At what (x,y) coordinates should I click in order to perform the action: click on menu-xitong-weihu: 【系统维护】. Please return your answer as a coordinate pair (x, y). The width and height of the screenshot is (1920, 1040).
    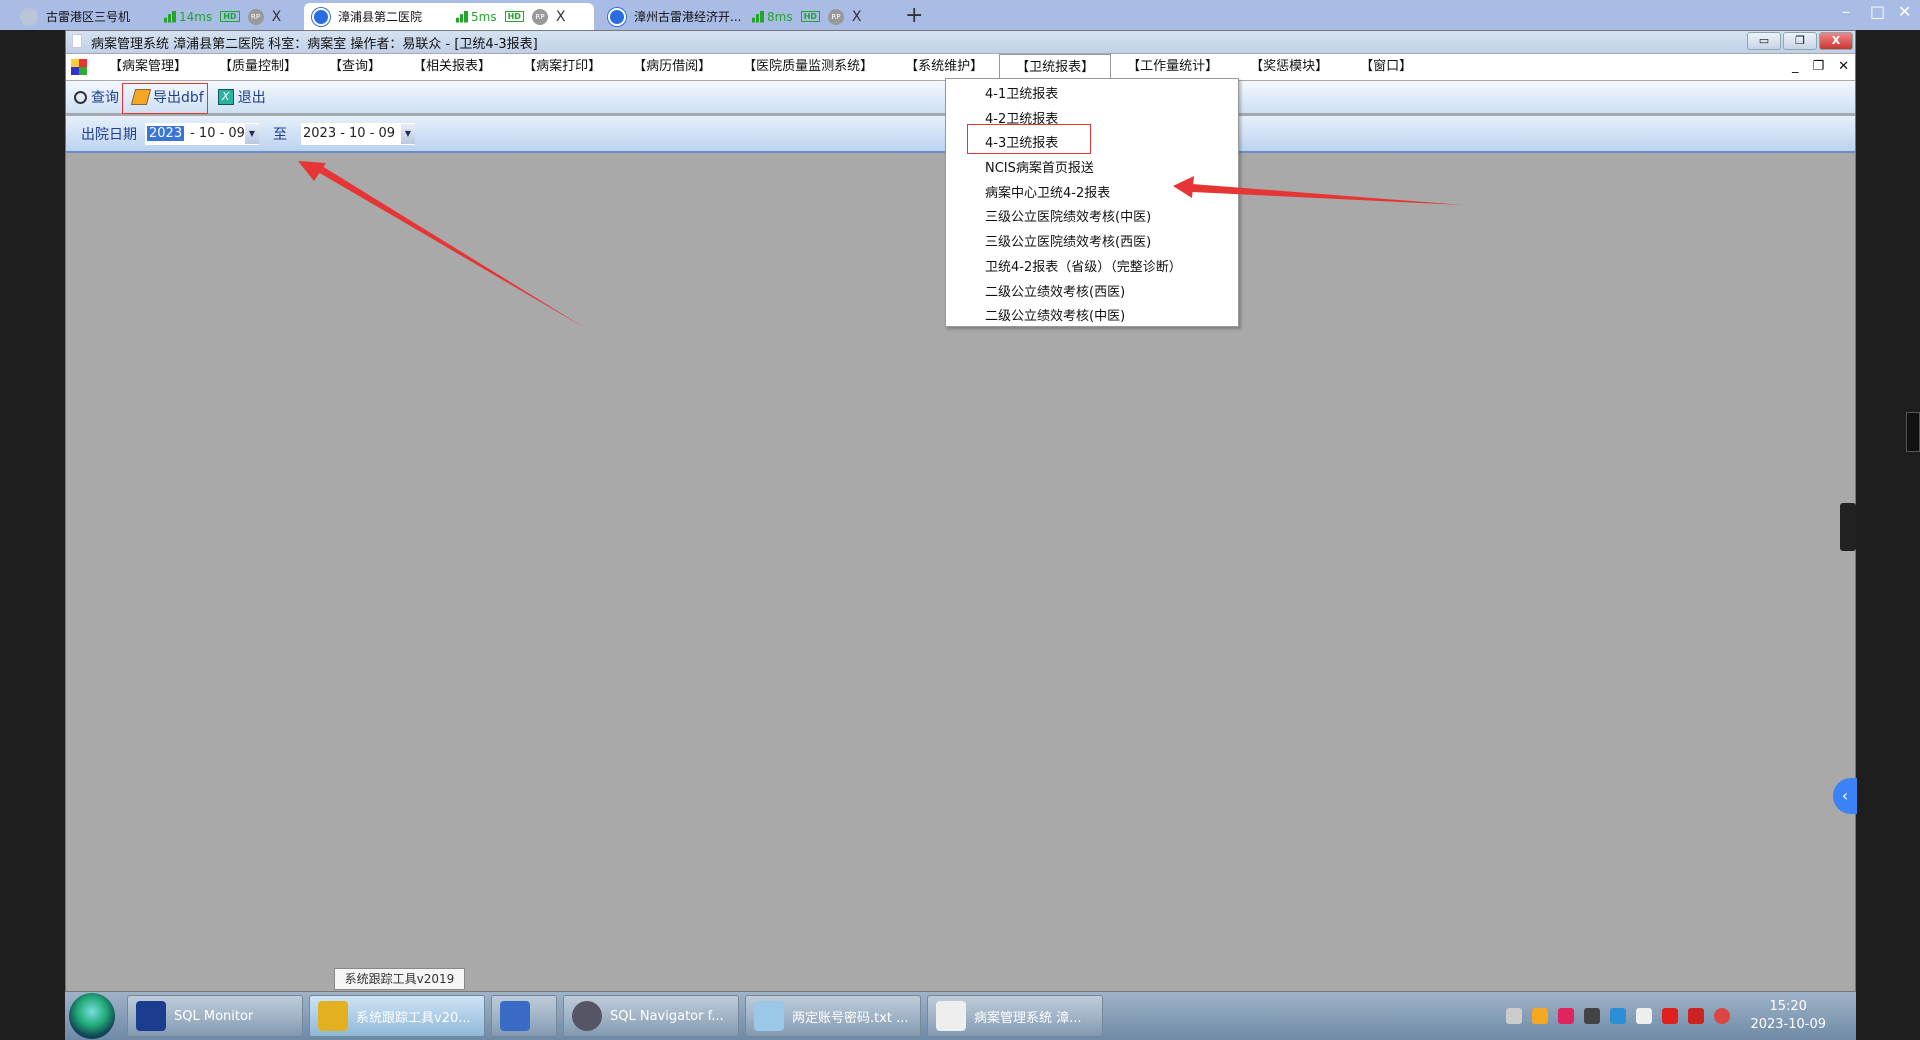
    Looking at the image, I should click on (944, 67).